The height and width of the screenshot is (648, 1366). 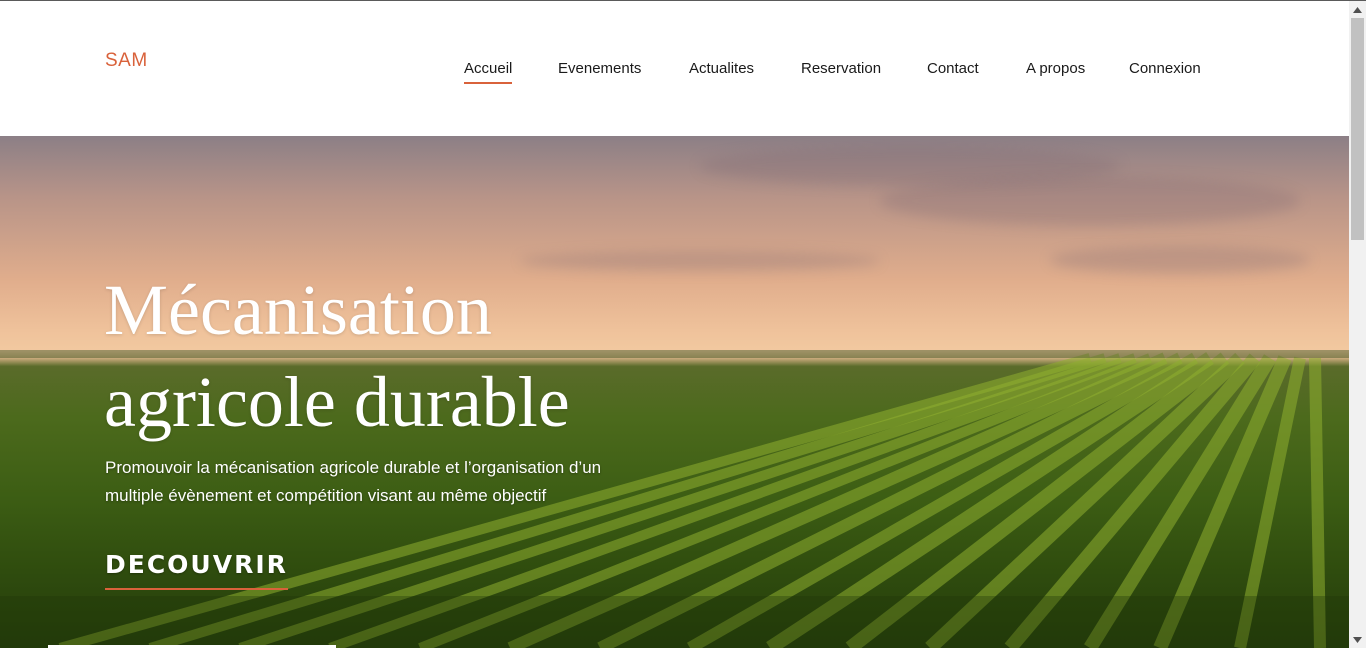 I want to click on nav-item-actualites: Actualites, so click(x=721, y=68).